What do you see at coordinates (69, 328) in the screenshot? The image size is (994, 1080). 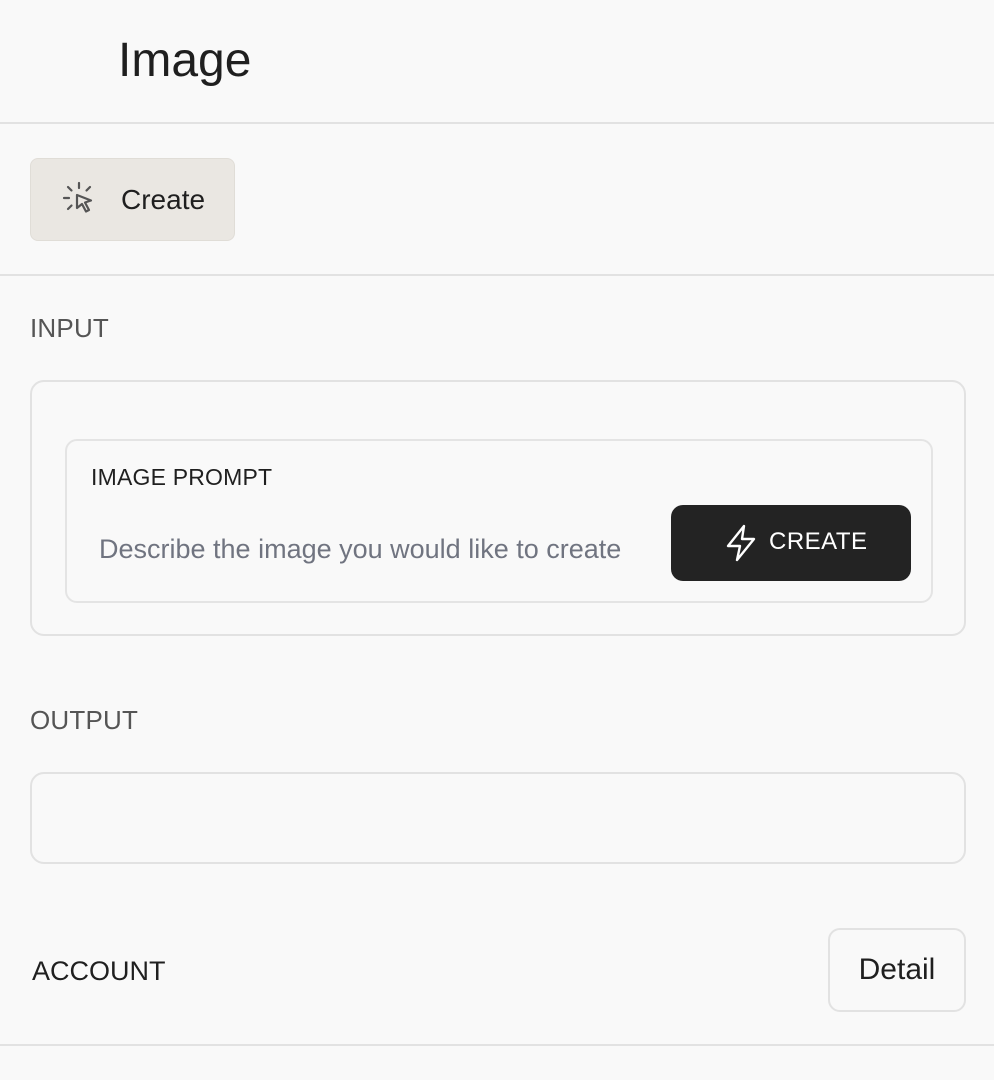 I see `input-section-label: INPUT` at bounding box center [69, 328].